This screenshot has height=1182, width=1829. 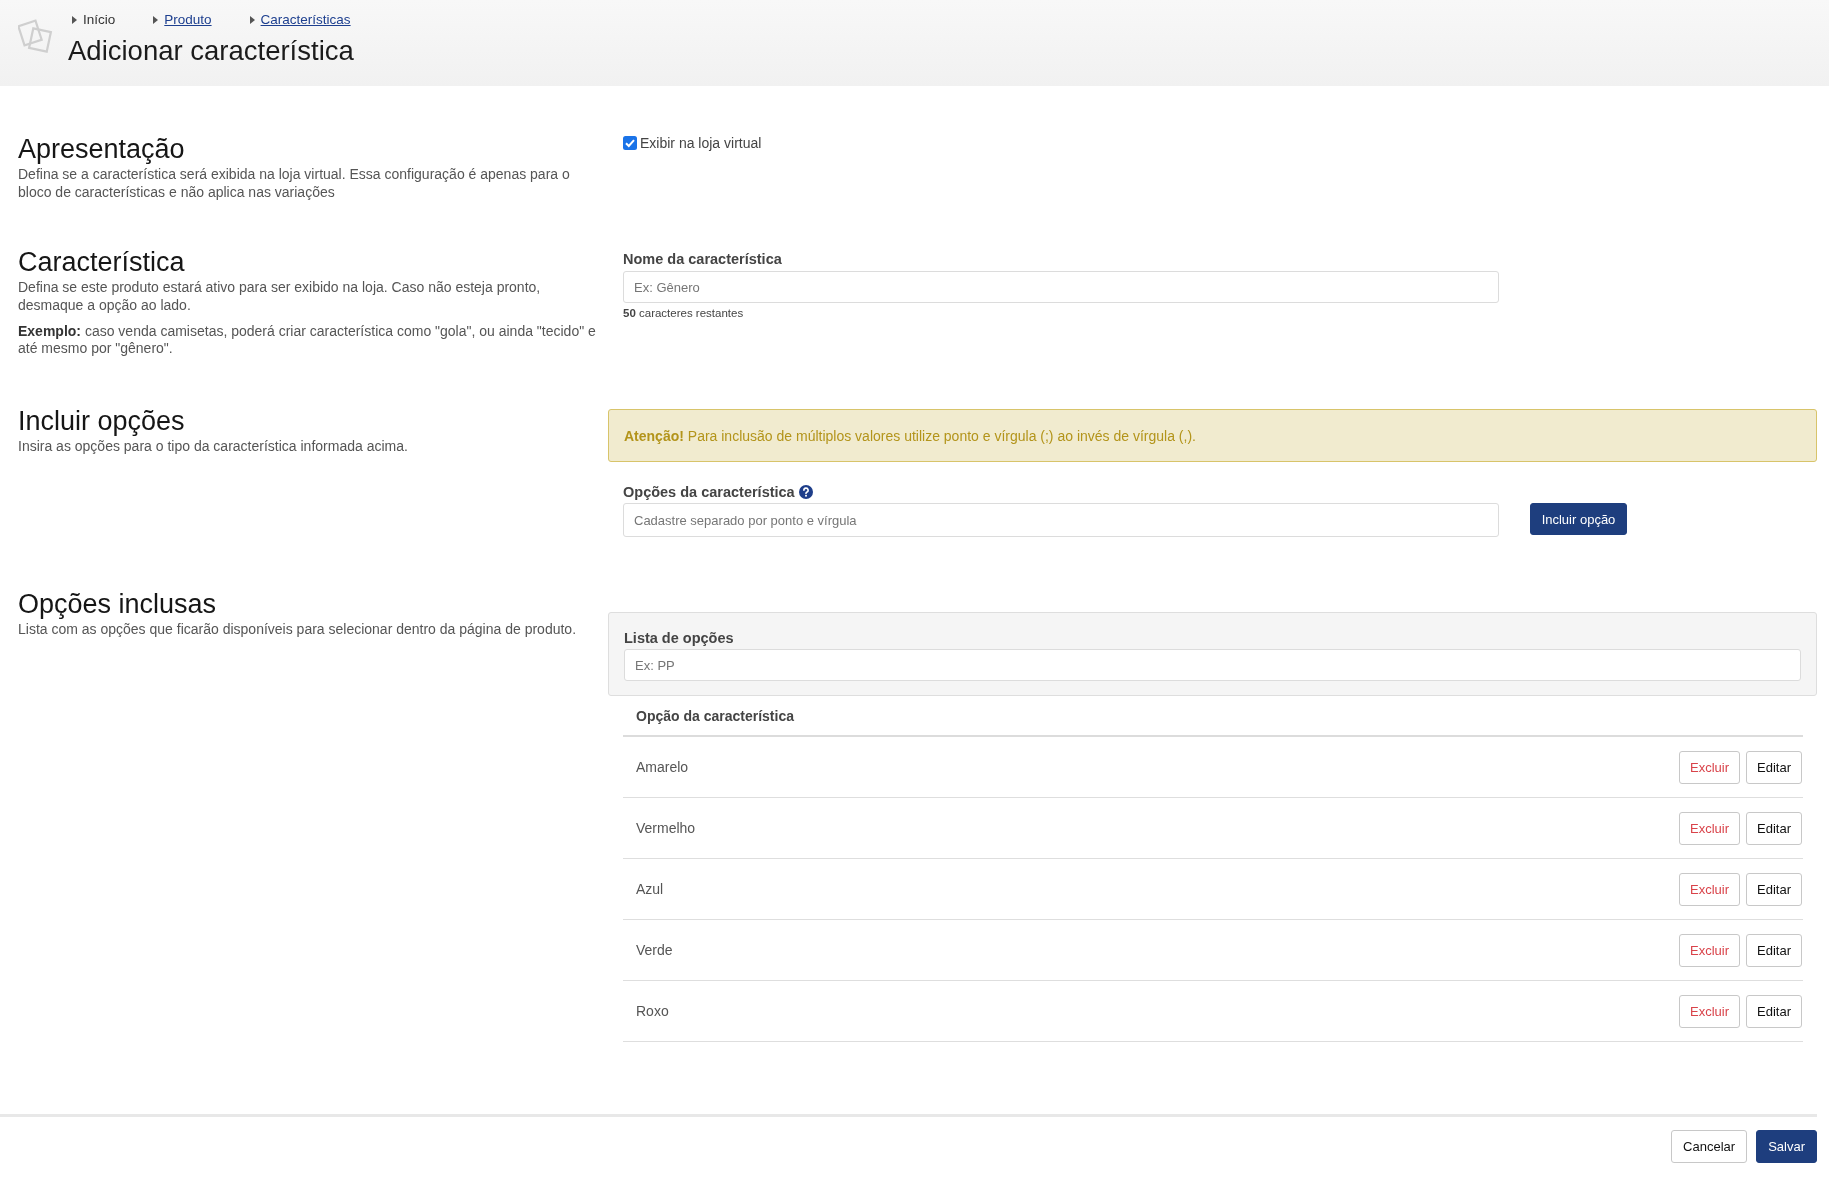 What do you see at coordinates (294, 183) in the screenshot?
I see `section-description: Defina se a característica será exibida na loja virtual. Essa configuração é apenas para o bloco de características e não aplica nas variações` at bounding box center [294, 183].